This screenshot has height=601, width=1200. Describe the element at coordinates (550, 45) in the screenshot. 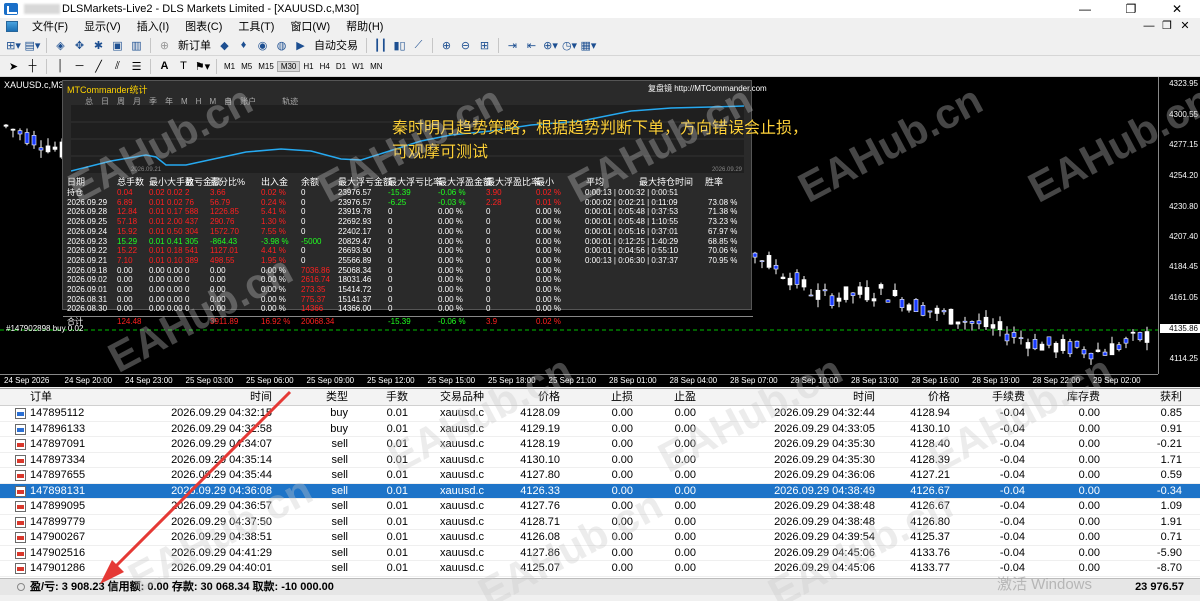

I see `indicators-icon: ⊕▾` at that location.